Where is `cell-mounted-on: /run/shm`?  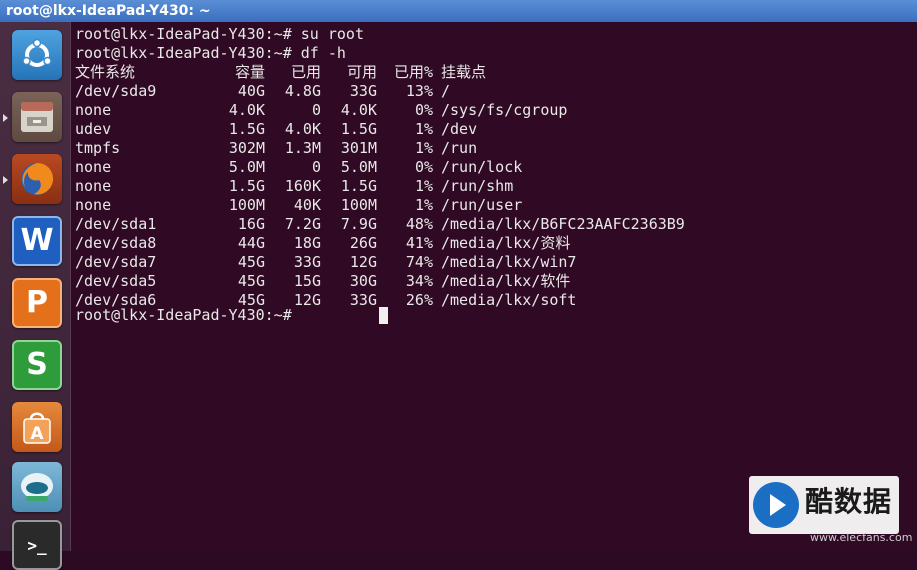 cell-mounted-on: /run/shm is located at coordinates (477, 186).